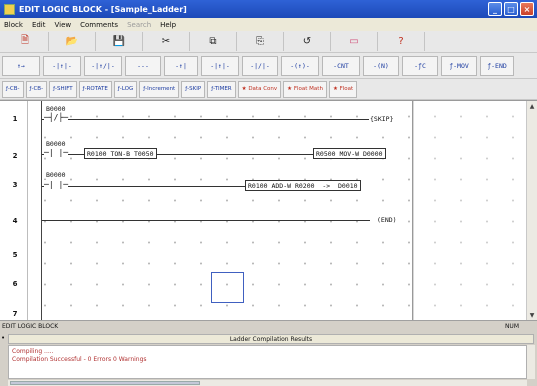 The width and height of the screenshot is (537, 386). What do you see at coordinates (15, 221) in the screenshot?
I see `row-number: 4` at bounding box center [15, 221].